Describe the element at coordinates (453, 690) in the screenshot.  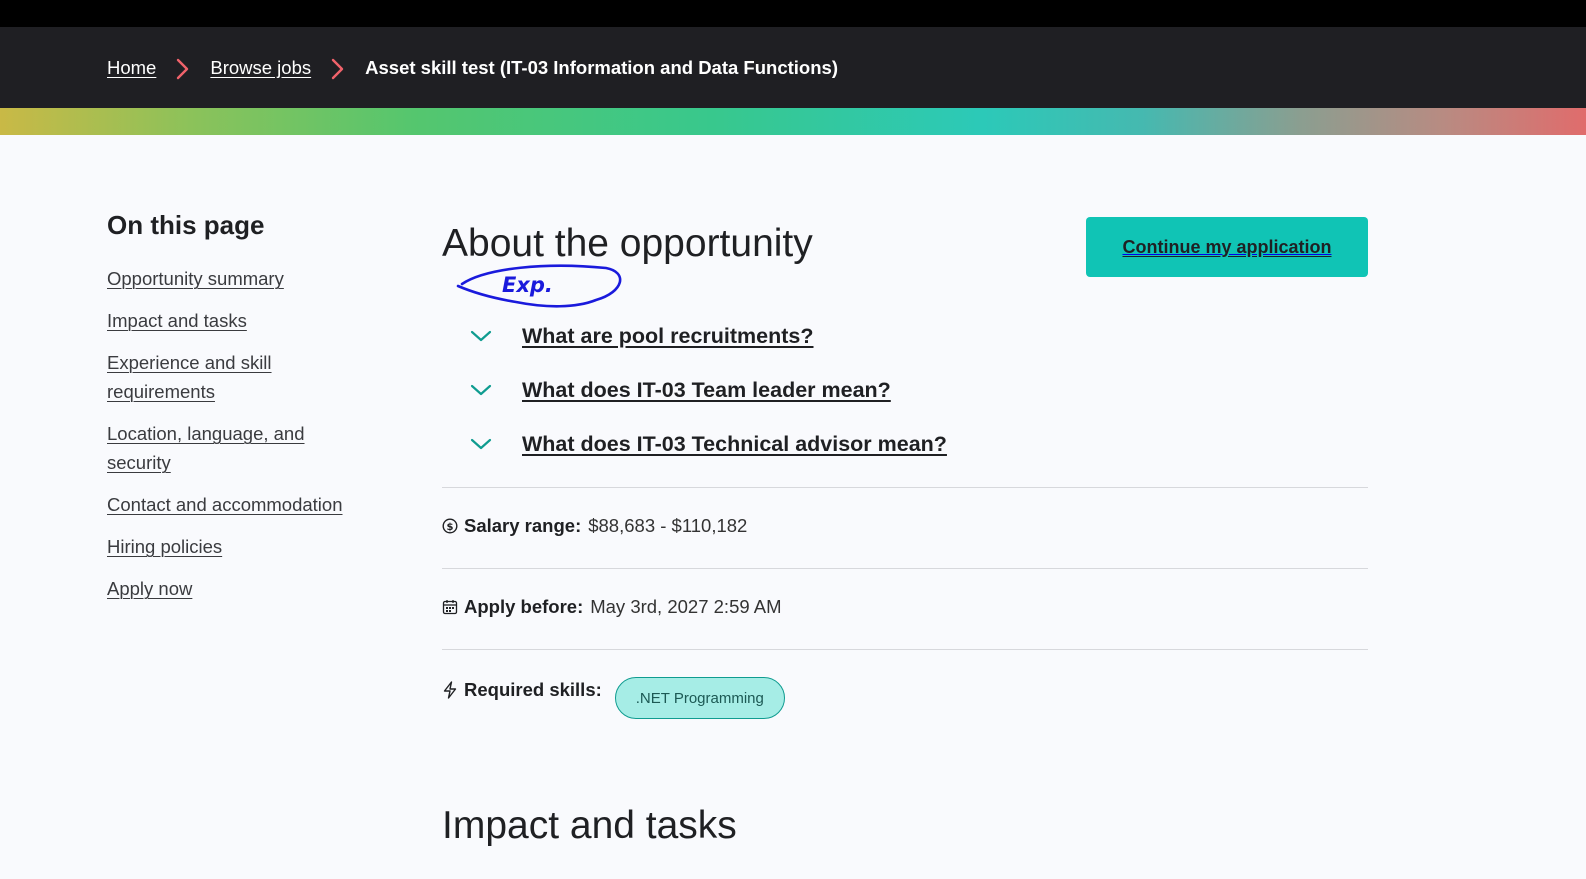
I see `bolt-icon` at that location.